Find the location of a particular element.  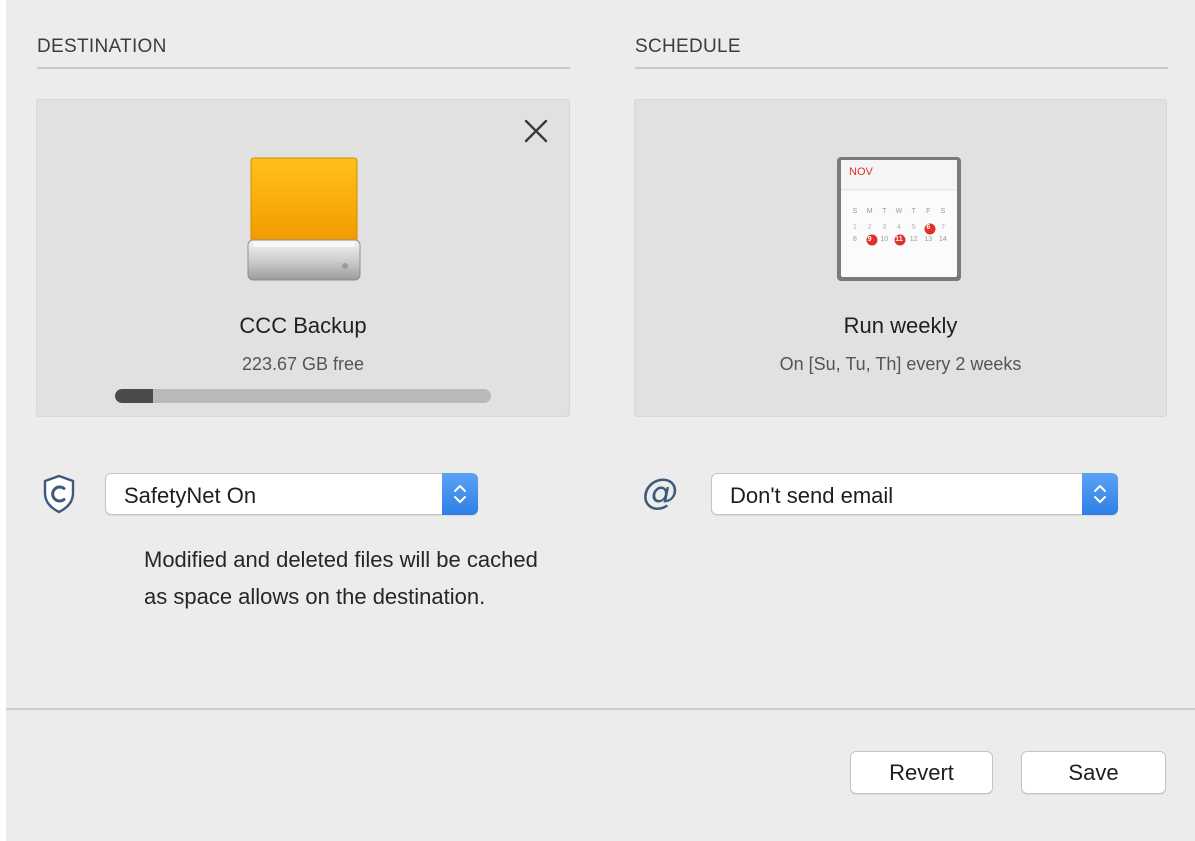

calendar-week-row: 8 9 10 11 12 13 14 is located at coordinates (899, 239).